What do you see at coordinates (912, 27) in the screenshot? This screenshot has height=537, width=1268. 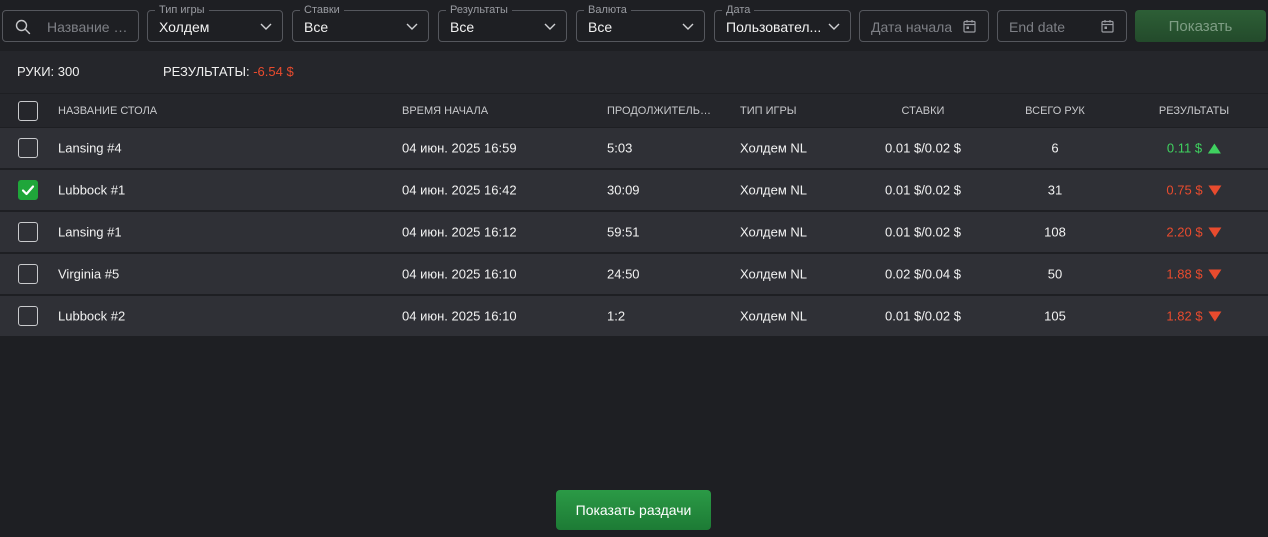 I see `start-date-placeholder: Дата начала` at bounding box center [912, 27].